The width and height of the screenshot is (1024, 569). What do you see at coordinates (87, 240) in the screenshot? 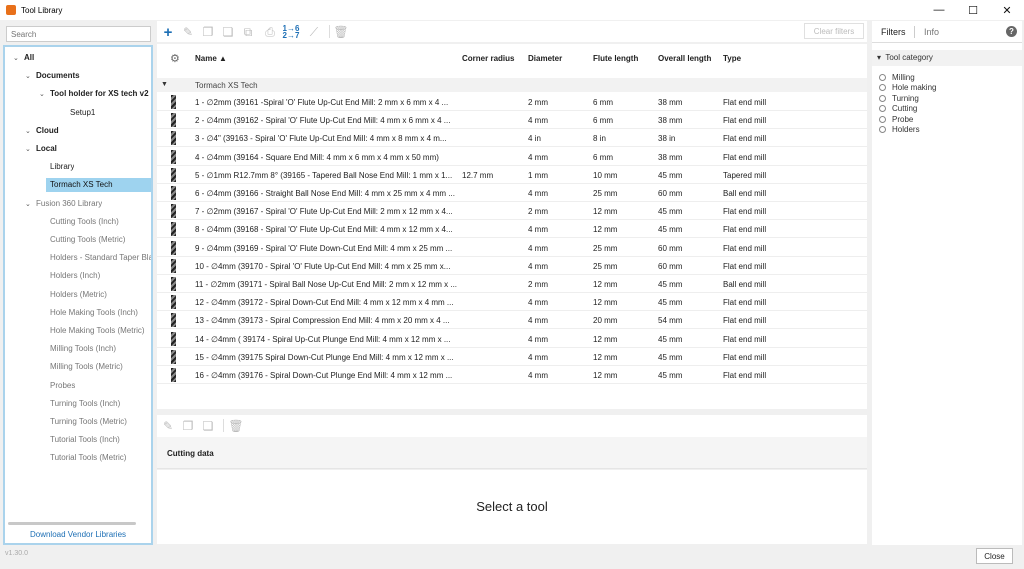
I see `tree-item: Cutting Tools (Metric)` at bounding box center [87, 240].